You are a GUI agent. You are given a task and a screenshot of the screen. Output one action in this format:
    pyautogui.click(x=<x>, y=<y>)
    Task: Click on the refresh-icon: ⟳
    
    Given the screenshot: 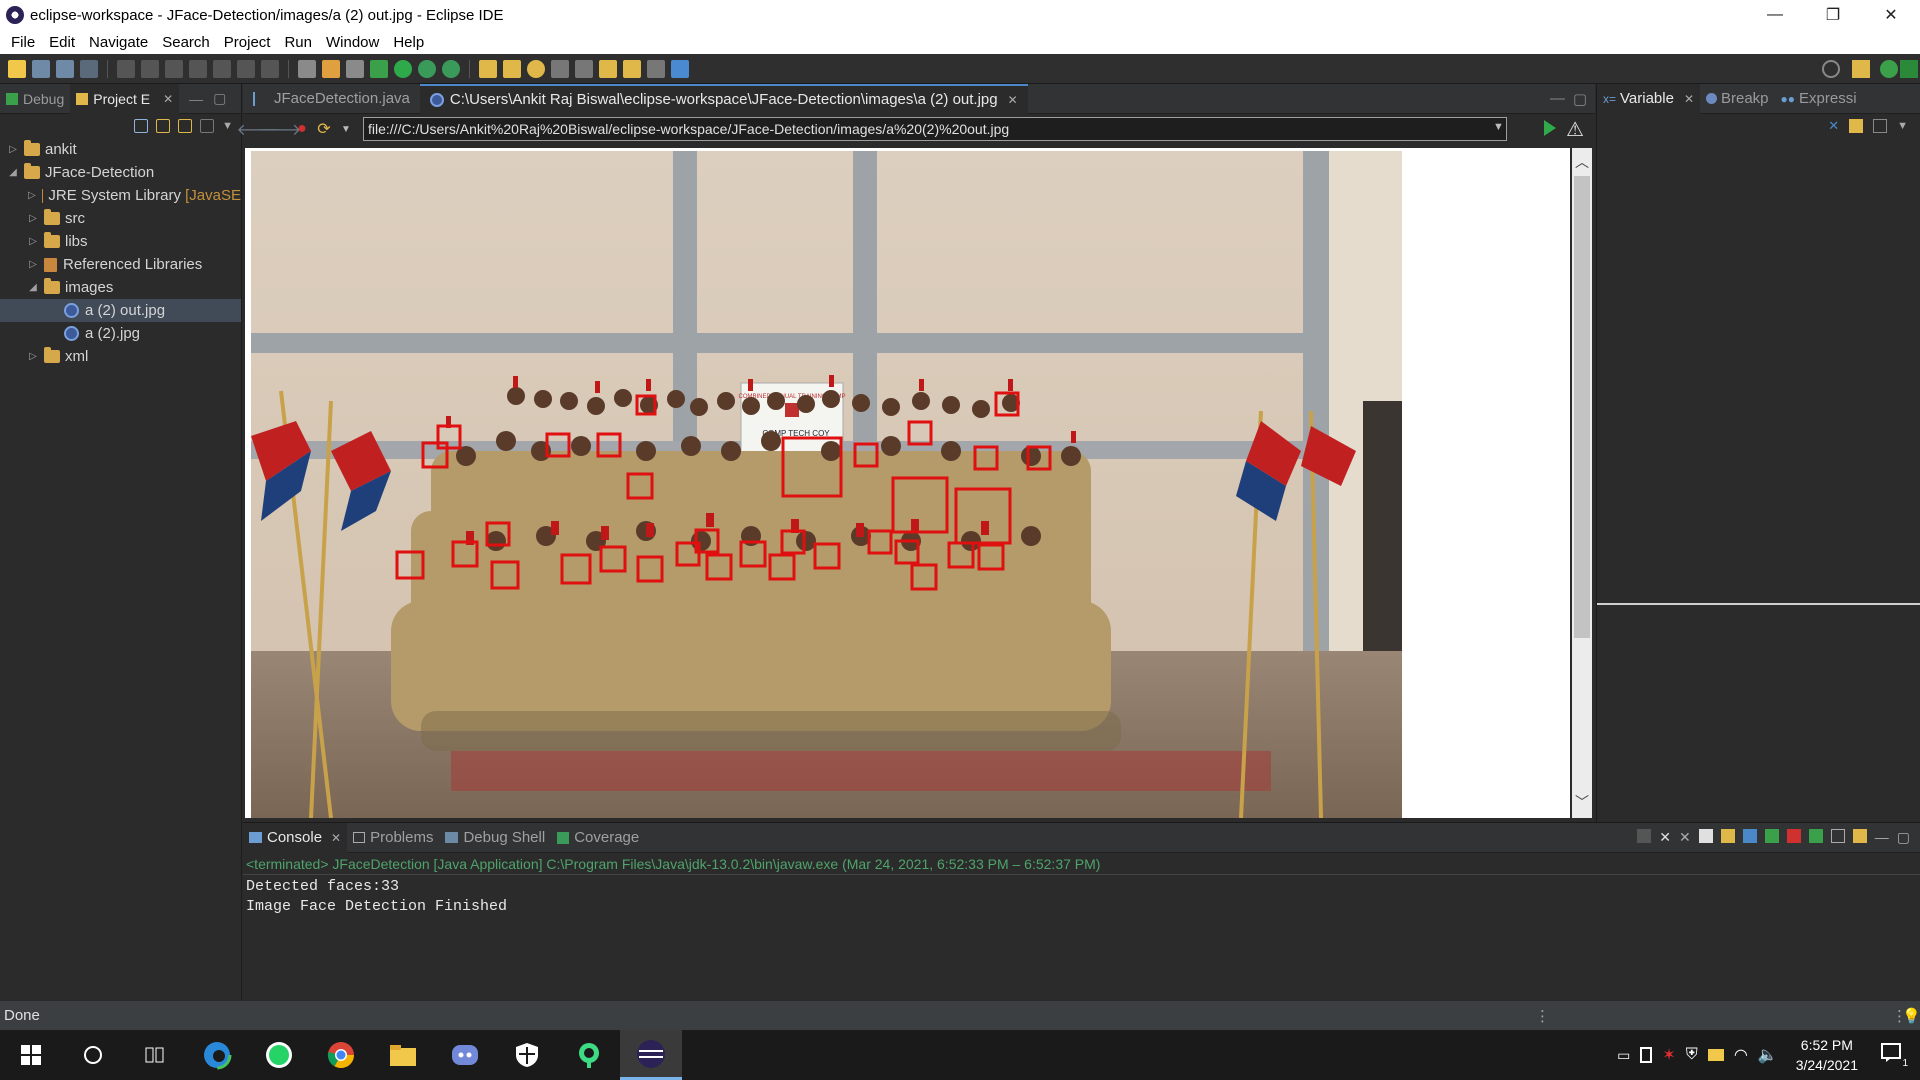 What is the action you would take?
    pyautogui.click(x=324, y=129)
    